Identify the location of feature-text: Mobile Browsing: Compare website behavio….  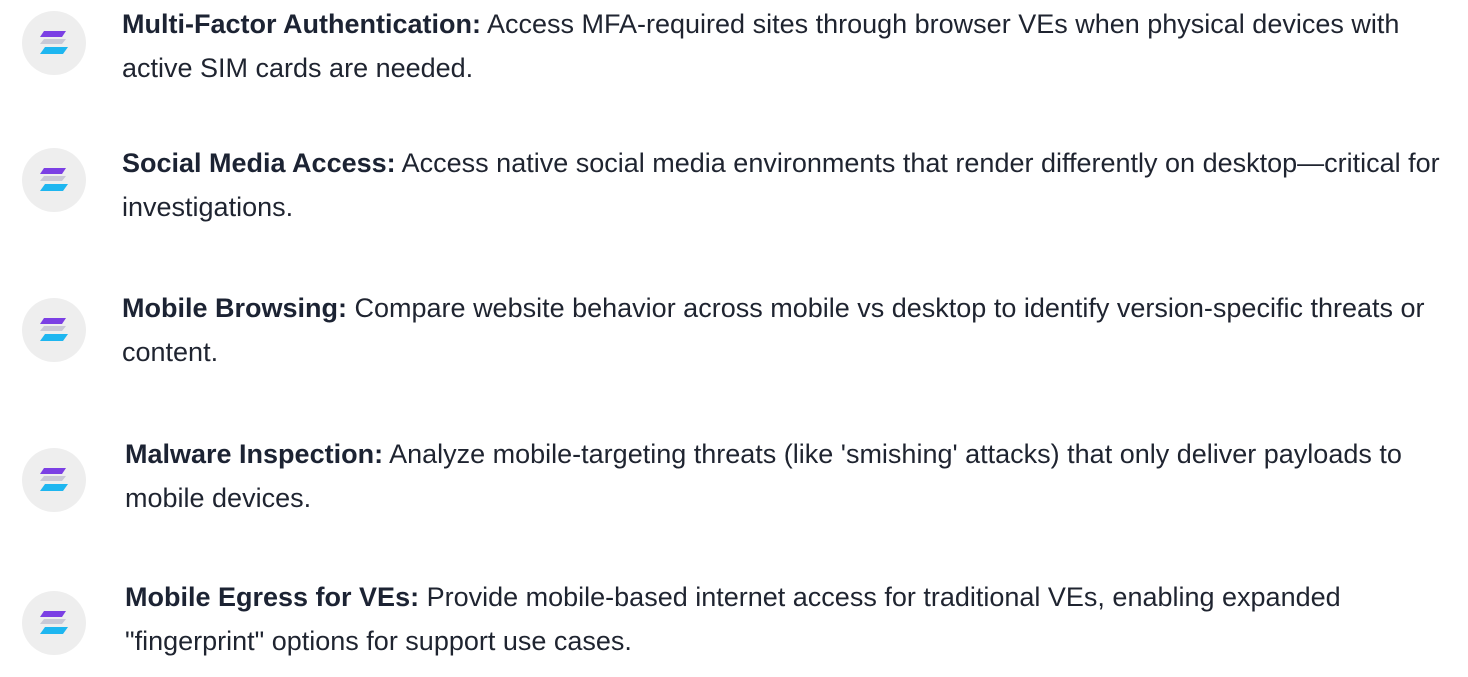
(787, 330).